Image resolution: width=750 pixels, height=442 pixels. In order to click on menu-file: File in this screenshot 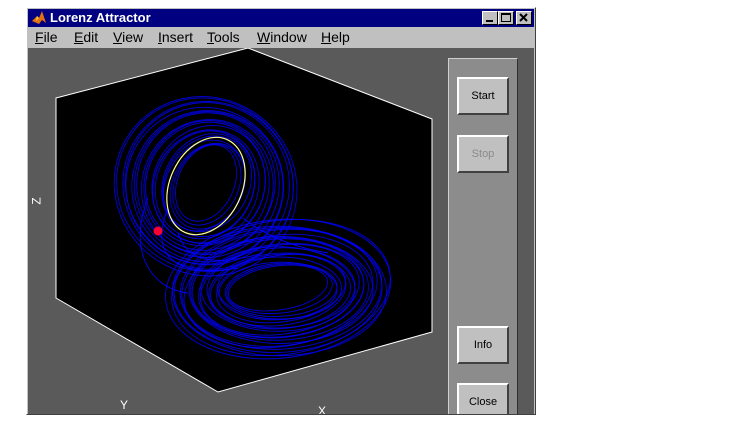, I will do `click(46, 37)`.